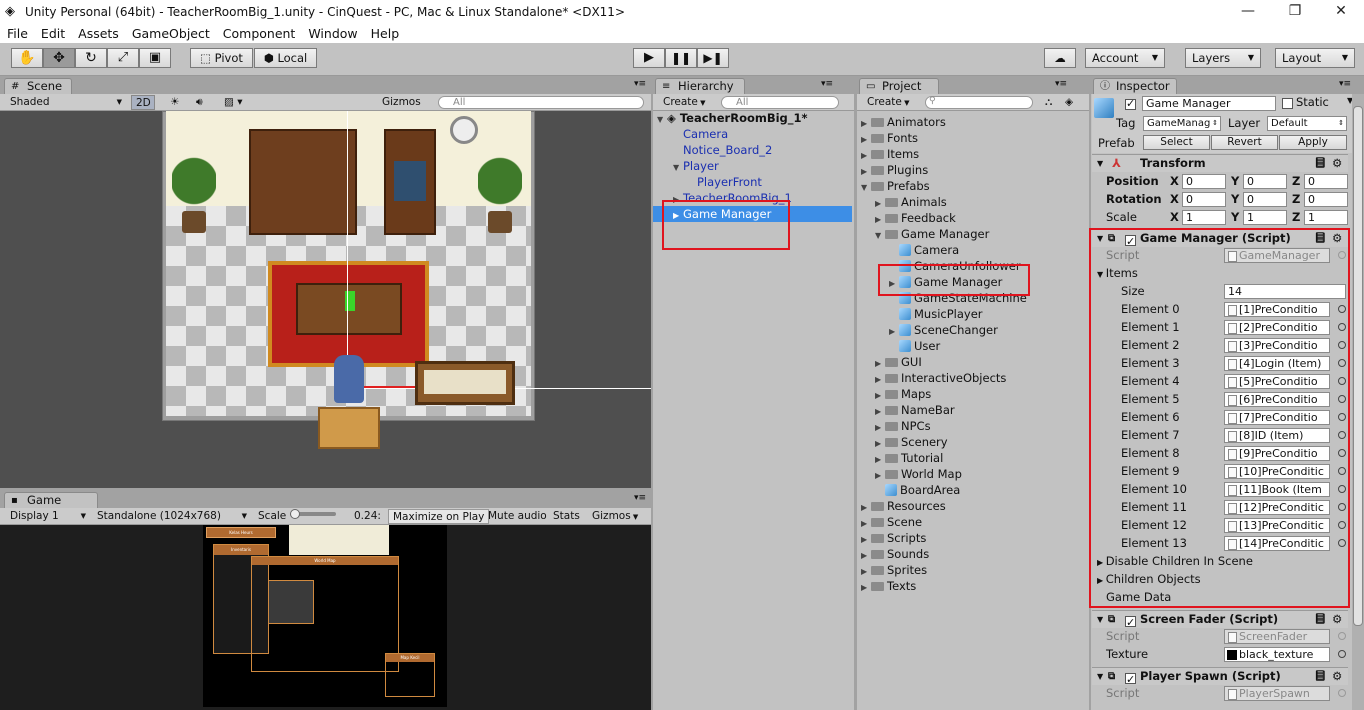 The width and height of the screenshot is (1364, 710). I want to click on minimize-button: —, so click(1248, 12).